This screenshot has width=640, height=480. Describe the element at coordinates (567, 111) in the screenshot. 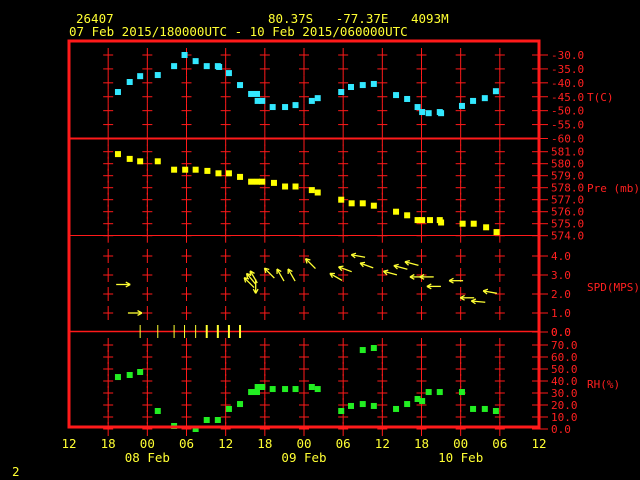

I see `y-tick-label: -50.0` at that location.